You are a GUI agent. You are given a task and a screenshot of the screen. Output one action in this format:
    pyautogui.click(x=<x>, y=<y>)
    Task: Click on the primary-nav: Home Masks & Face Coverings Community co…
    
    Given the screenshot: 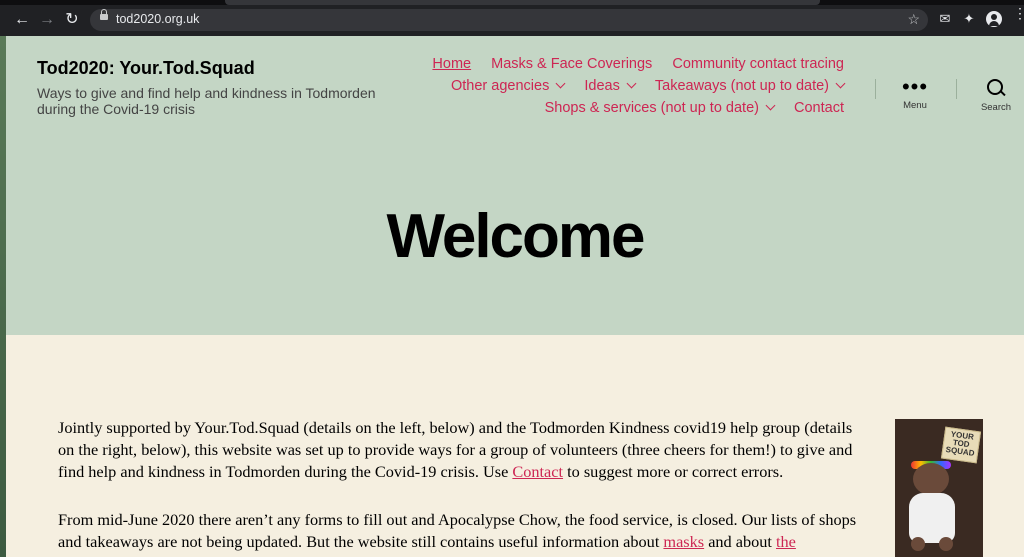 What is the action you would take?
    pyautogui.click(x=585, y=89)
    